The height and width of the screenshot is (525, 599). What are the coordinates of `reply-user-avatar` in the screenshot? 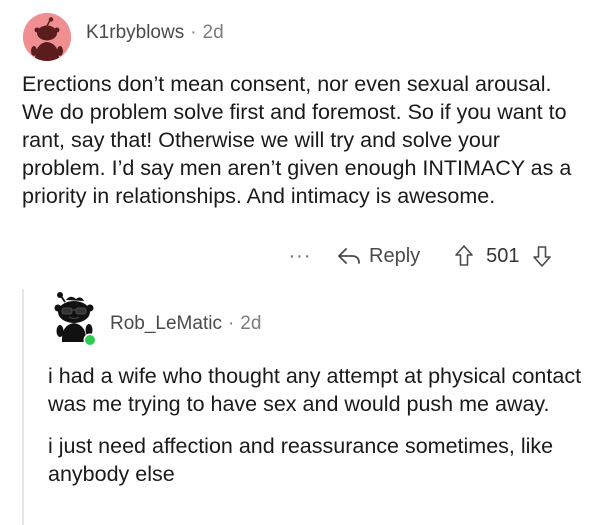 It's located at (74, 319).